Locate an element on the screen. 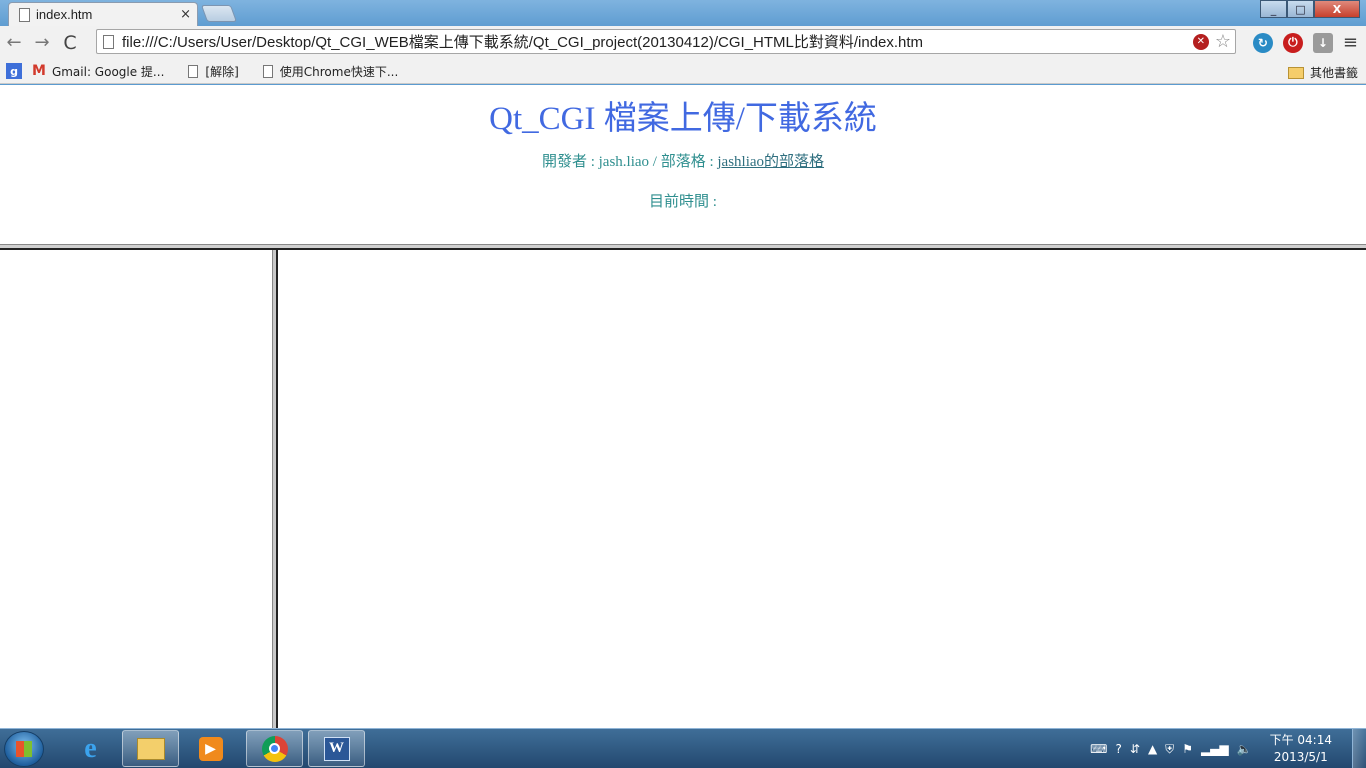 The image size is (1366, 768). clock-date: 2013/5/1 is located at coordinates (1300, 757).